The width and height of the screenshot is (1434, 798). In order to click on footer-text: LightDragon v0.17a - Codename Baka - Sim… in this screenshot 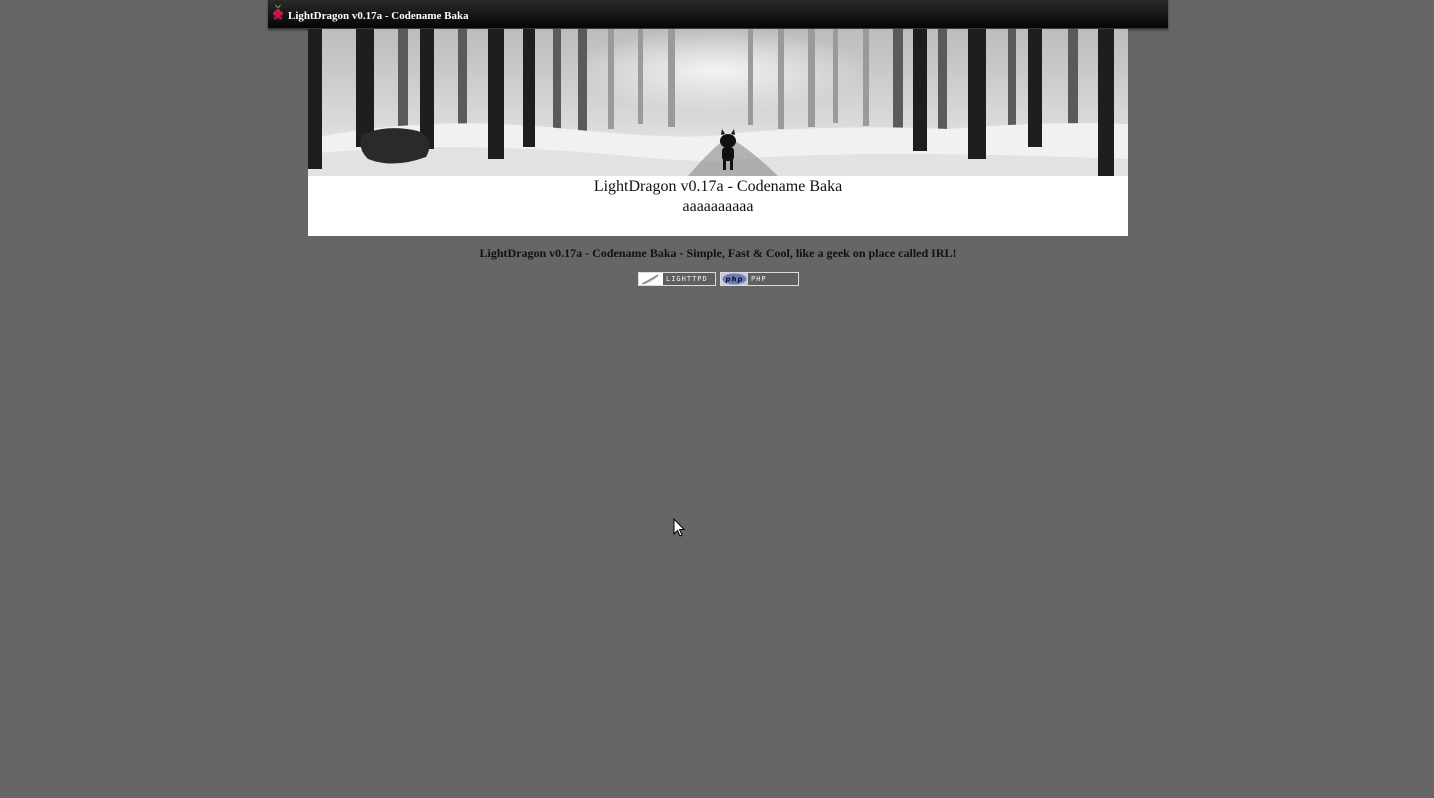, I will do `click(718, 253)`.